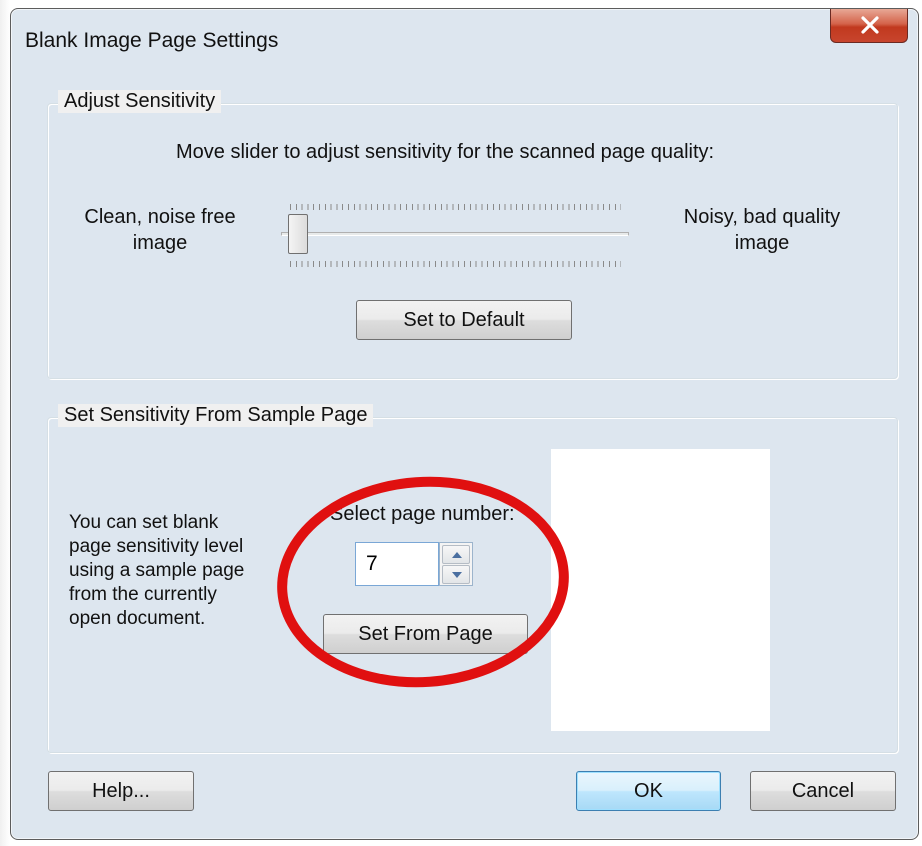 The image size is (922, 846). What do you see at coordinates (160, 230) in the screenshot?
I see `clean-image-label: Clean, noise free image` at bounding box center [160, 230].